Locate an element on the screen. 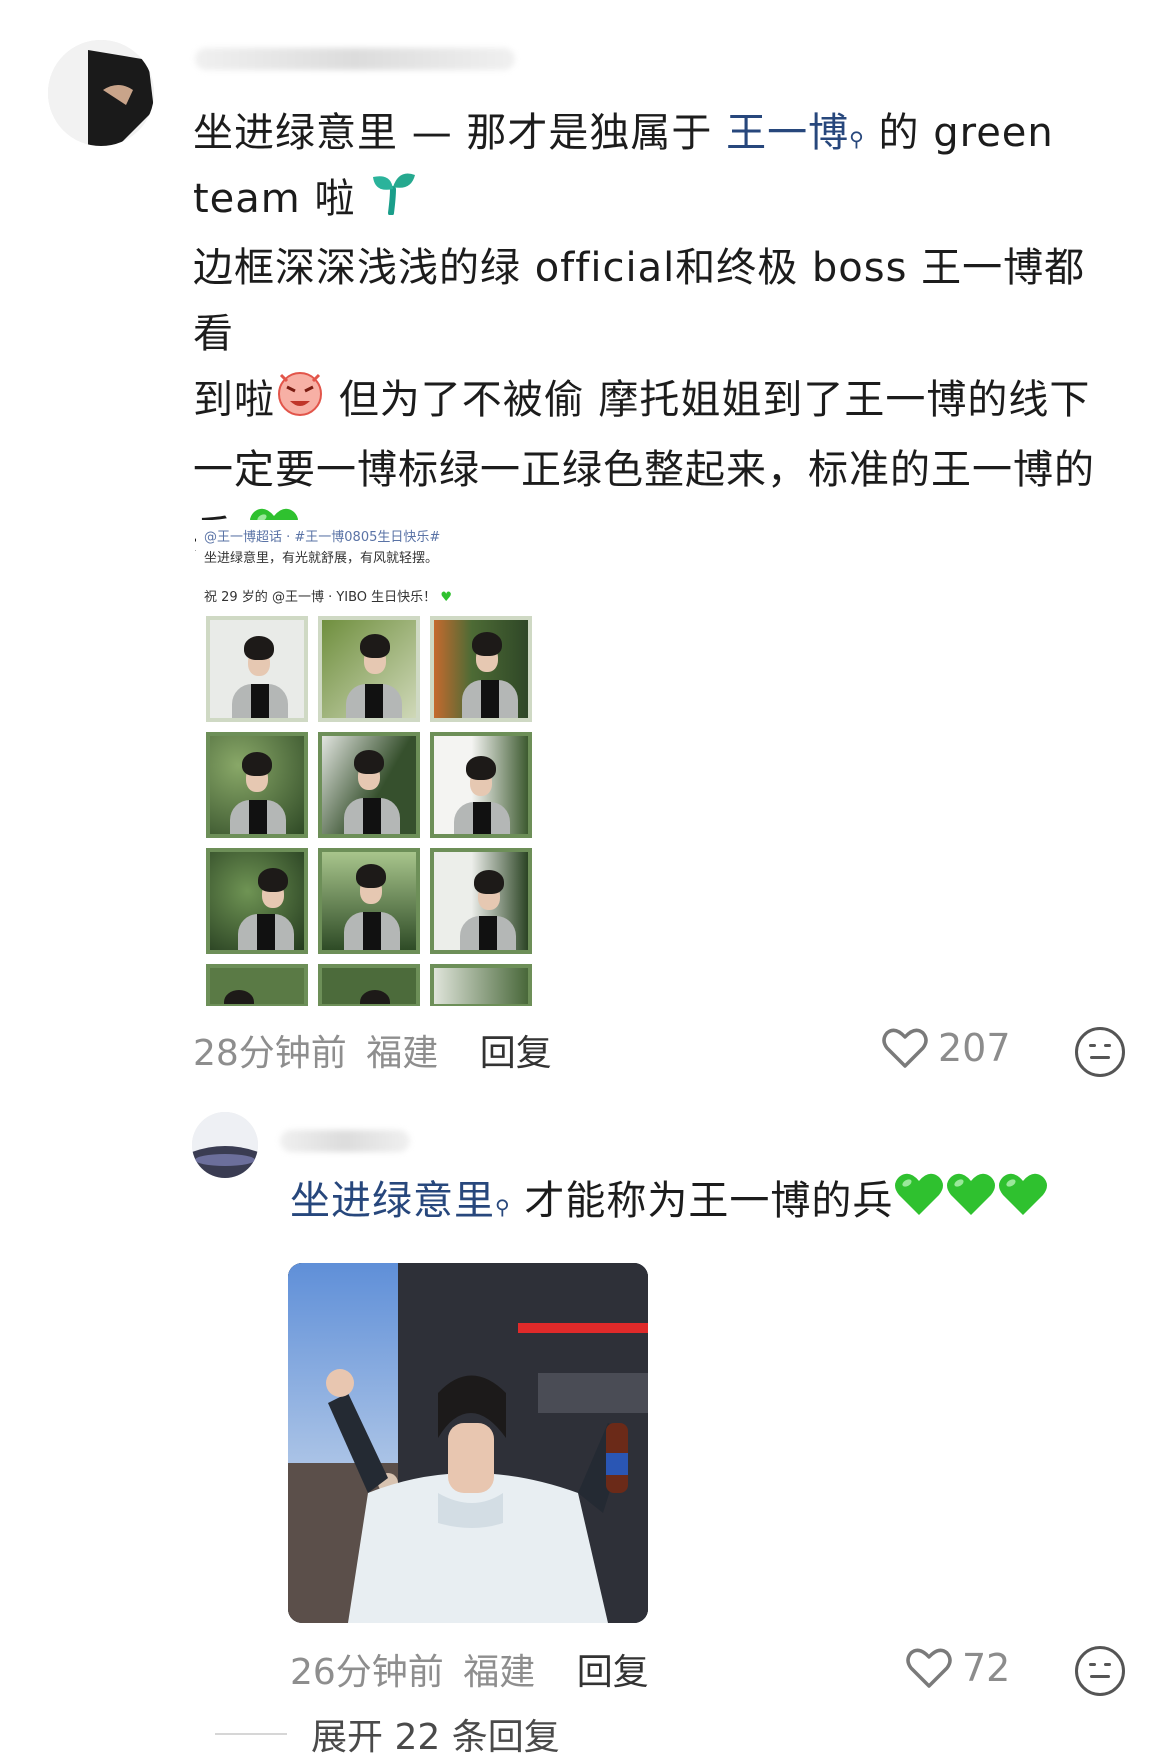 The image size is (1170, 1760). screenshot-birthday-line: 祝 29 岁的 @王一博 · YIBO 生日快乐！ ♥ is located at coordinates (328, 597).